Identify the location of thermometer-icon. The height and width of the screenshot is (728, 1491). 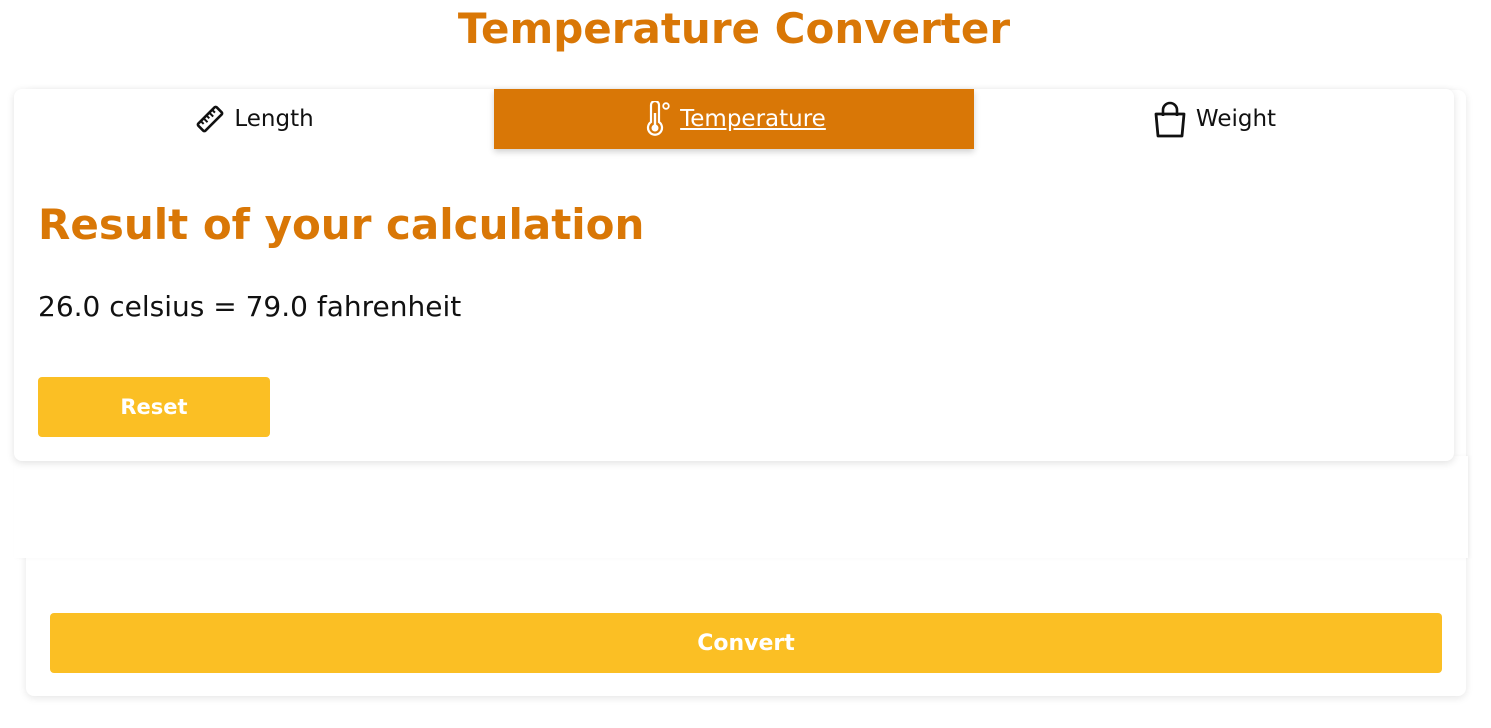
(657, 119).